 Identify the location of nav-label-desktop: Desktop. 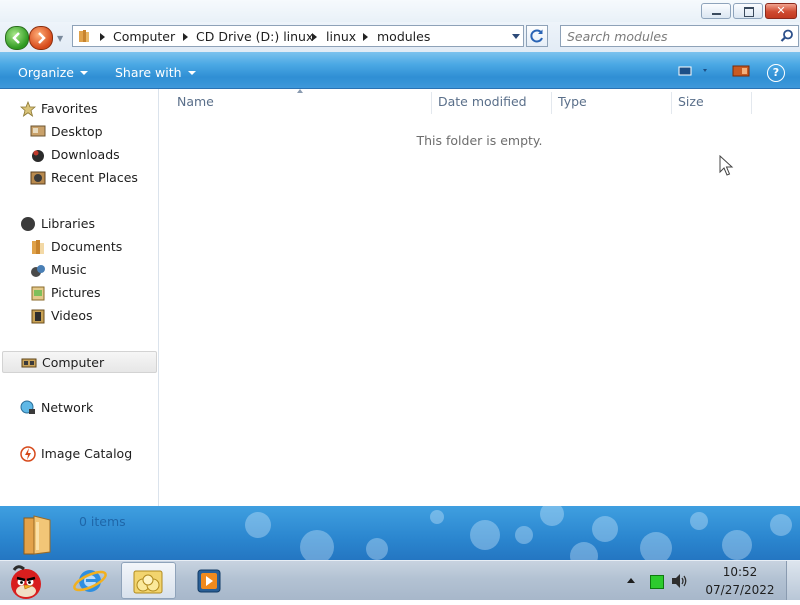
(77, 131).